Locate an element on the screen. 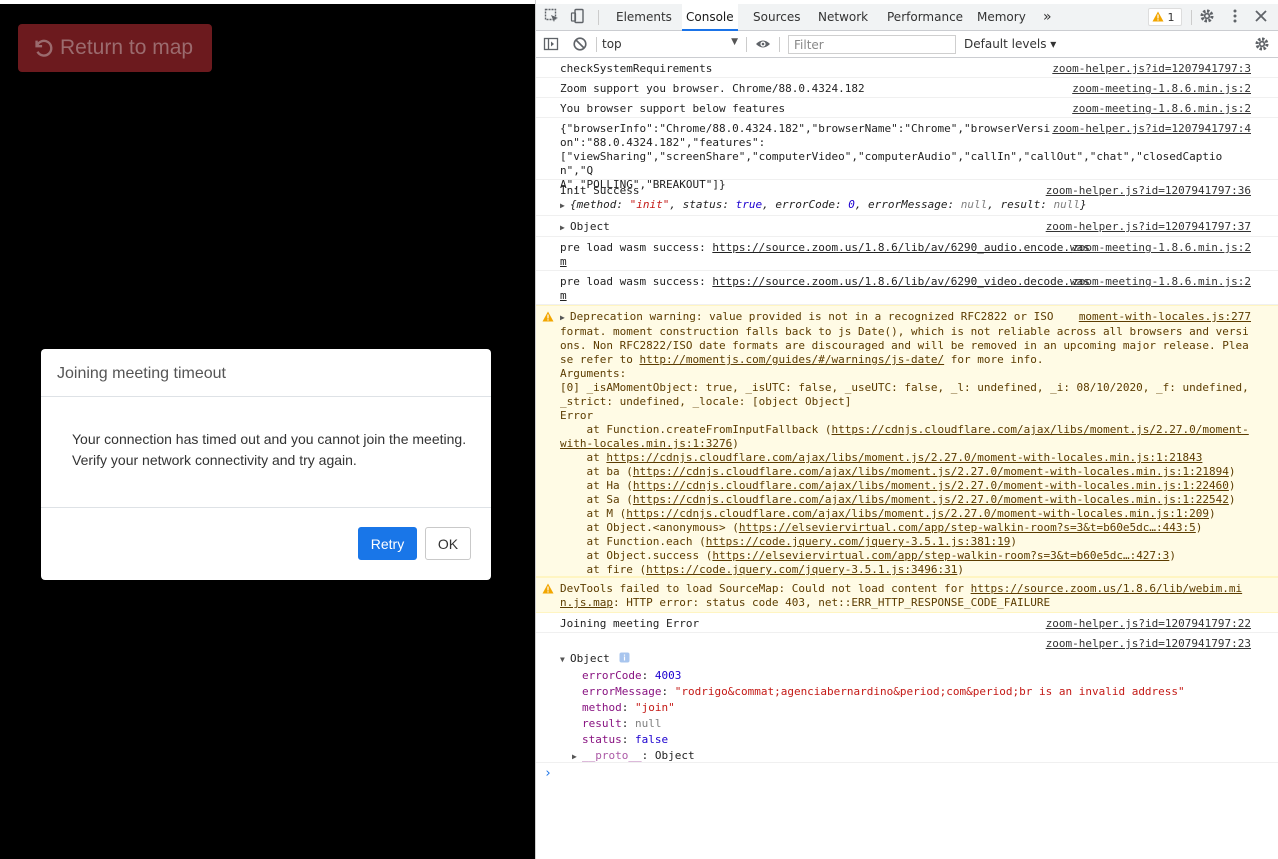 The image size is (1278, 859). warning-line: for more info. is located at coordinates (994, 359).